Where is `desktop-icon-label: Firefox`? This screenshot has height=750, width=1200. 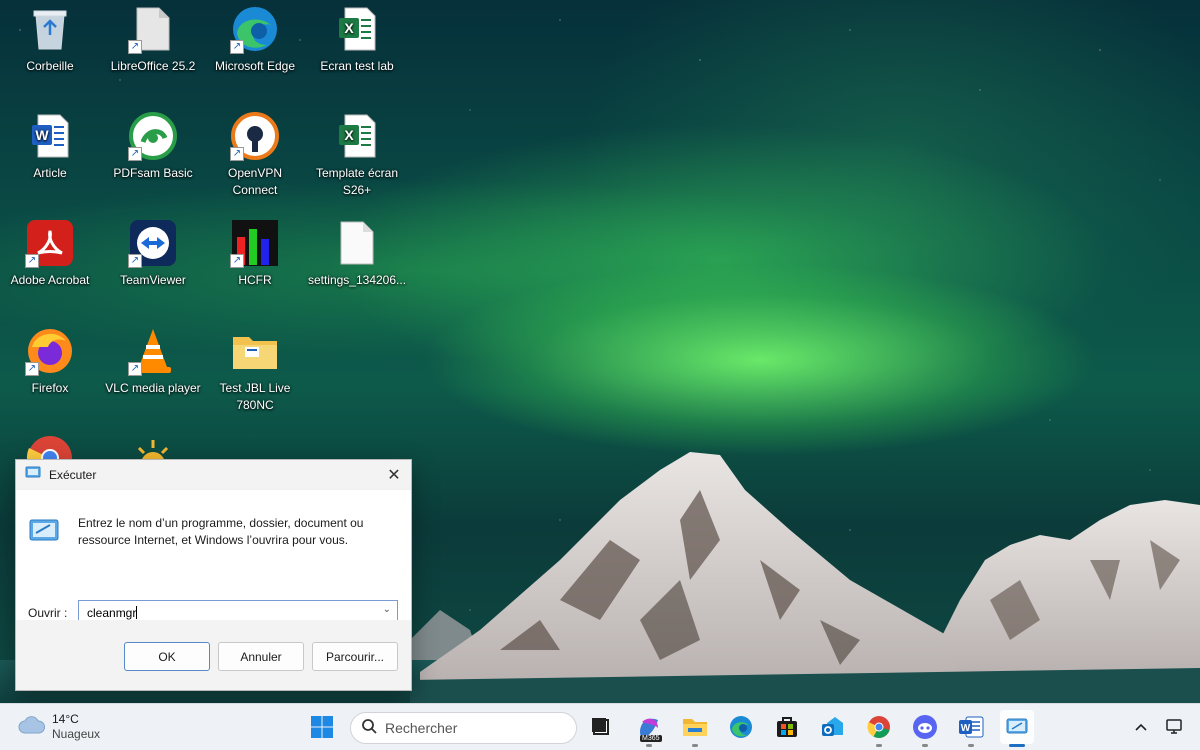
desktop-icon-label: Firefox is located at coordinates (50, 388).